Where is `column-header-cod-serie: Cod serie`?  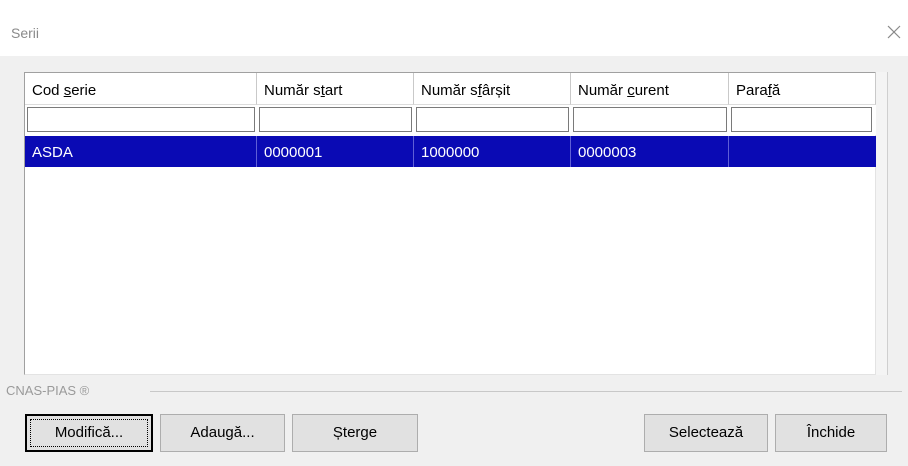
column-header-cod-serie: Cod serie is located at coordinates (141, 89).